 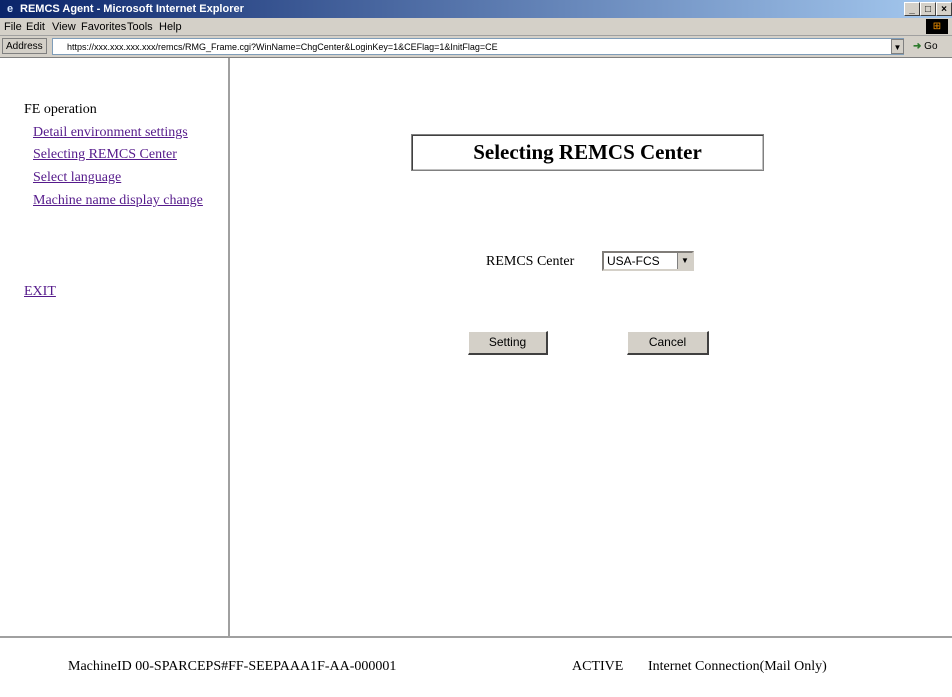 What do you see at coordinates (931, 46) in the screenshot?
I see `go-label: Go` at bounding box center [931, 46].